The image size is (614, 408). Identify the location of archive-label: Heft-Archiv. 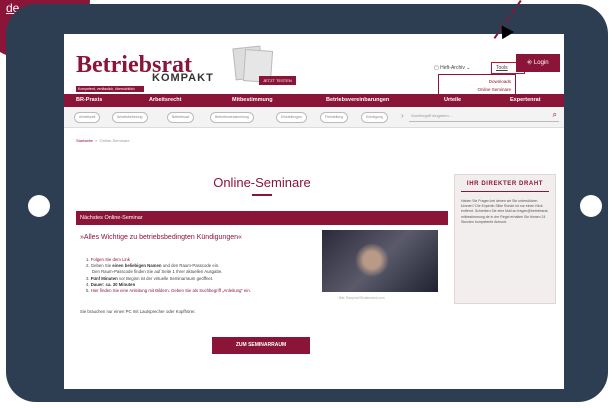
(452, 68).